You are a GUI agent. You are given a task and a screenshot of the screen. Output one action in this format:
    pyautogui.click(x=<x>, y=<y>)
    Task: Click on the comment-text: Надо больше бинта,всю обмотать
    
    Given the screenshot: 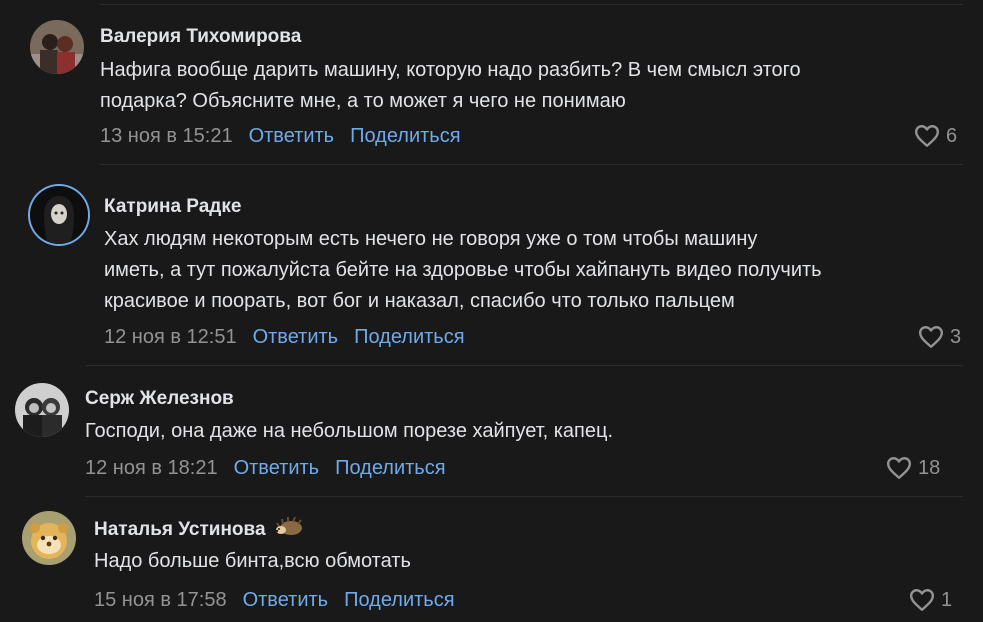 What is the action you would take?
    pyautogui.click(x=252, y=561)
    